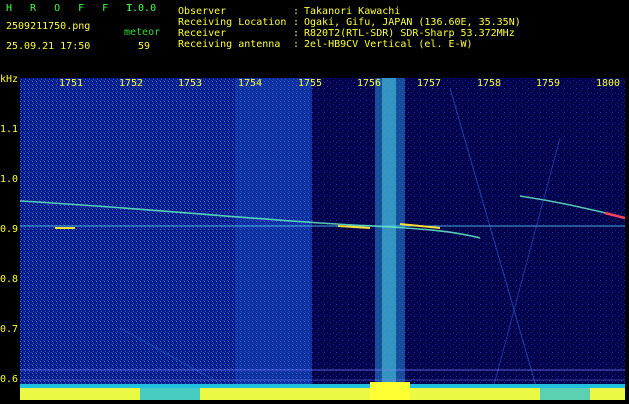 This screenshot has height=404, width=629. Describe the element at coordinates (142, 32) in the screenshot. I see `meteor-label: meteor` at that location.